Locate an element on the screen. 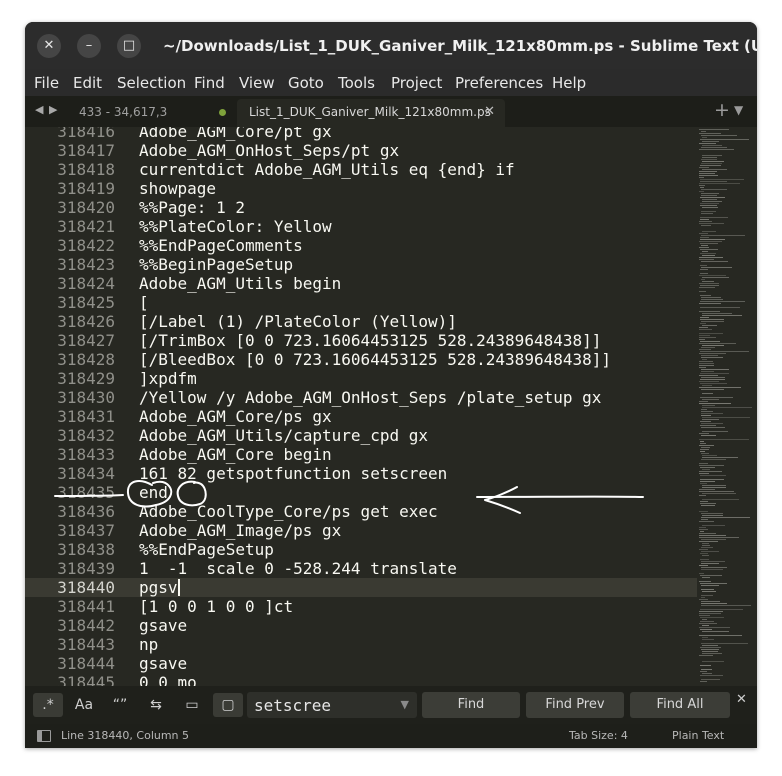 The width and height of the screenshot is (782, 776). line-text: [ is located at coordinates (144, 302).